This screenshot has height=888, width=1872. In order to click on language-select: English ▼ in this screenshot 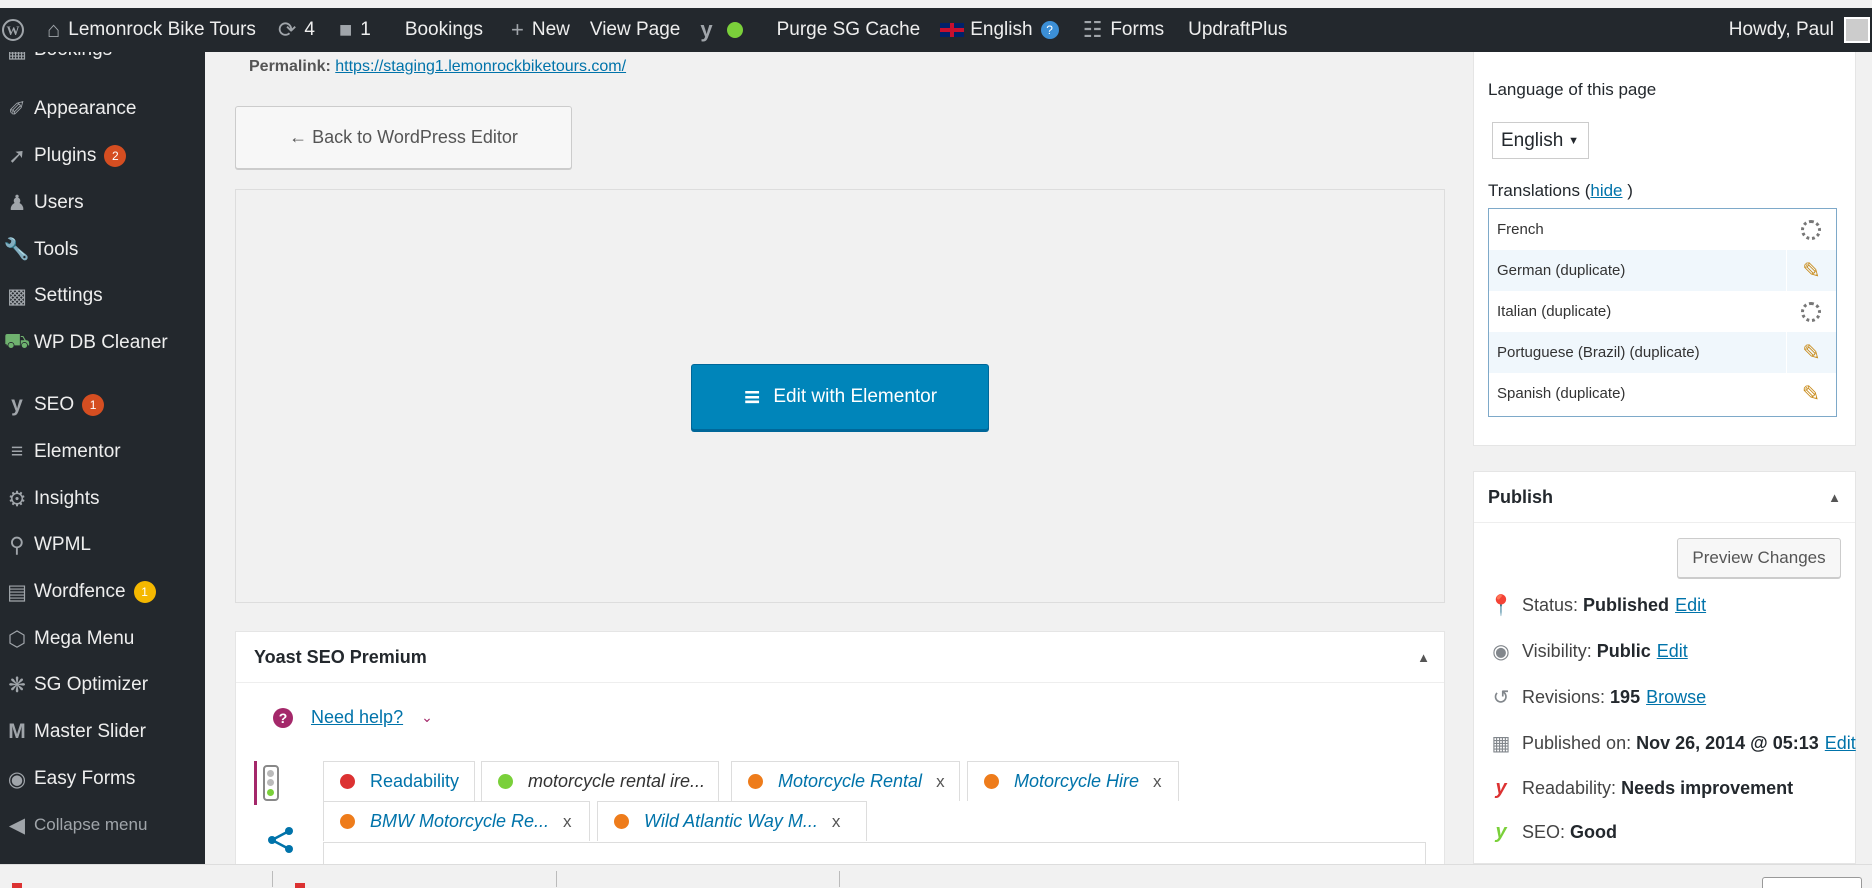, I will do `click(1540, 140)`.